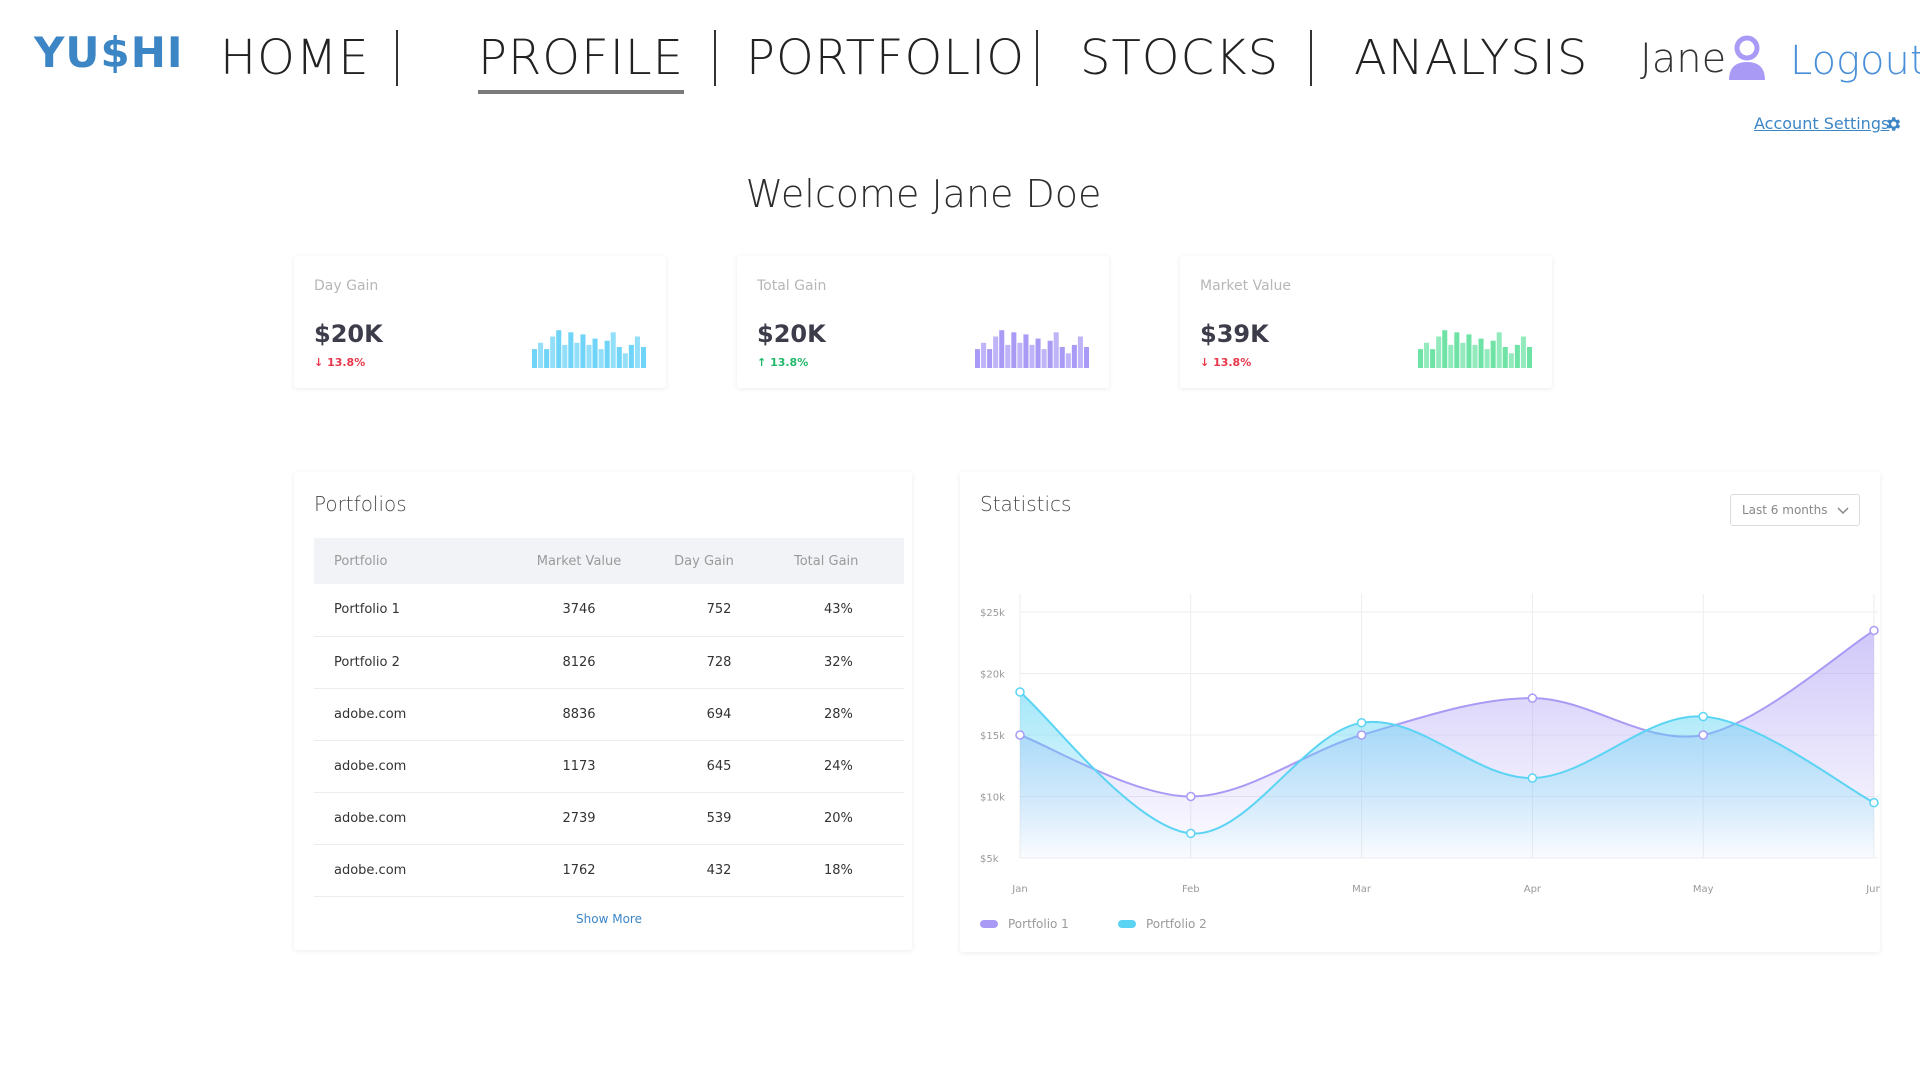 The height and width of the screenshot is (1080, 1920). Describe the element at coordinates (414, 561) in the screenshot. I see `column-header: Portfolio` at that location.